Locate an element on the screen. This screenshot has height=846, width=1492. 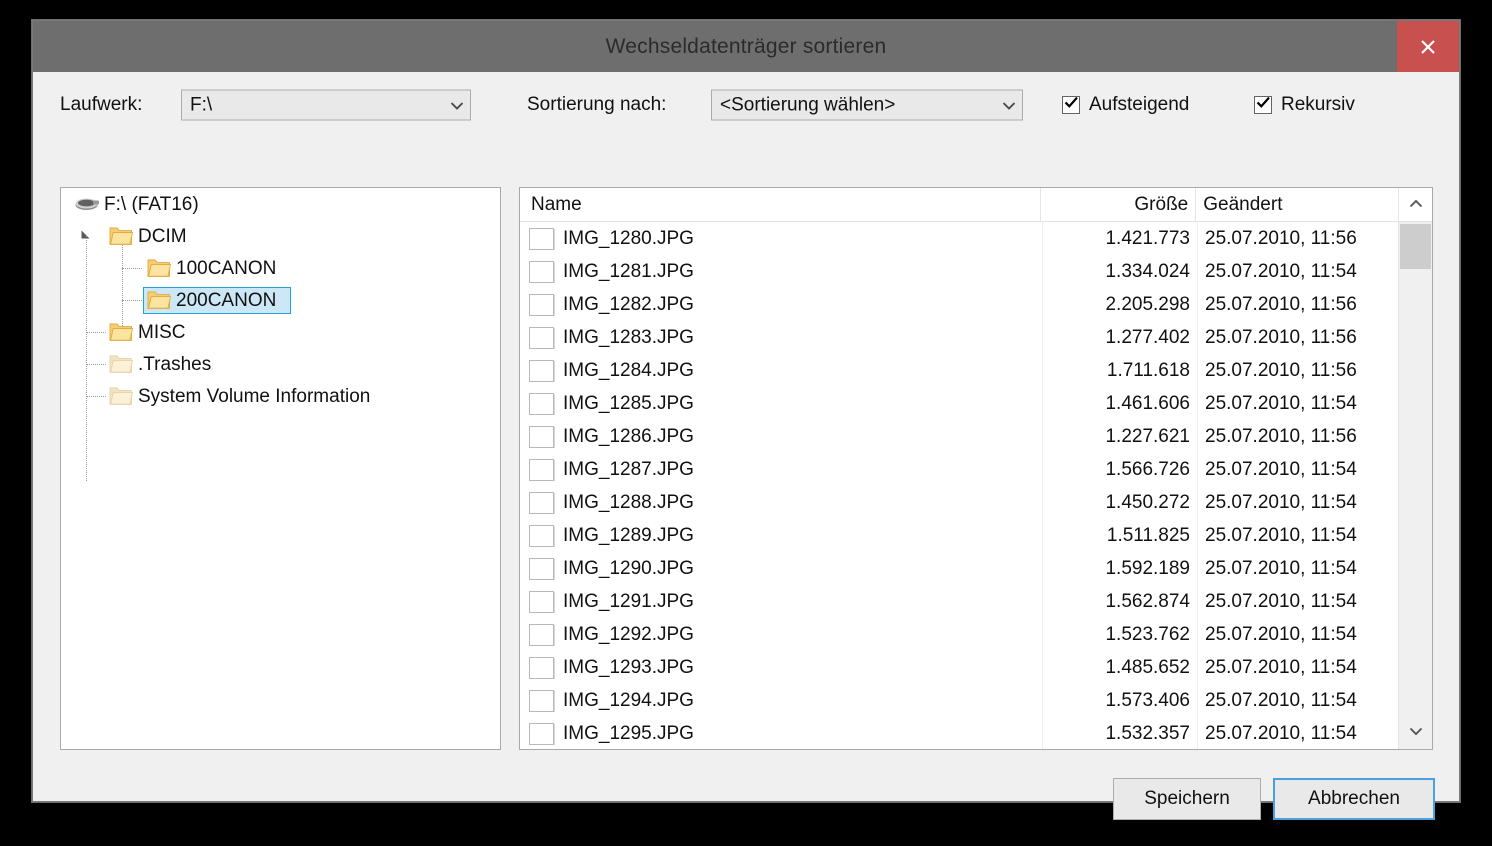
file-name: IMG_1291.JPG is located at coordinates (628, 601).